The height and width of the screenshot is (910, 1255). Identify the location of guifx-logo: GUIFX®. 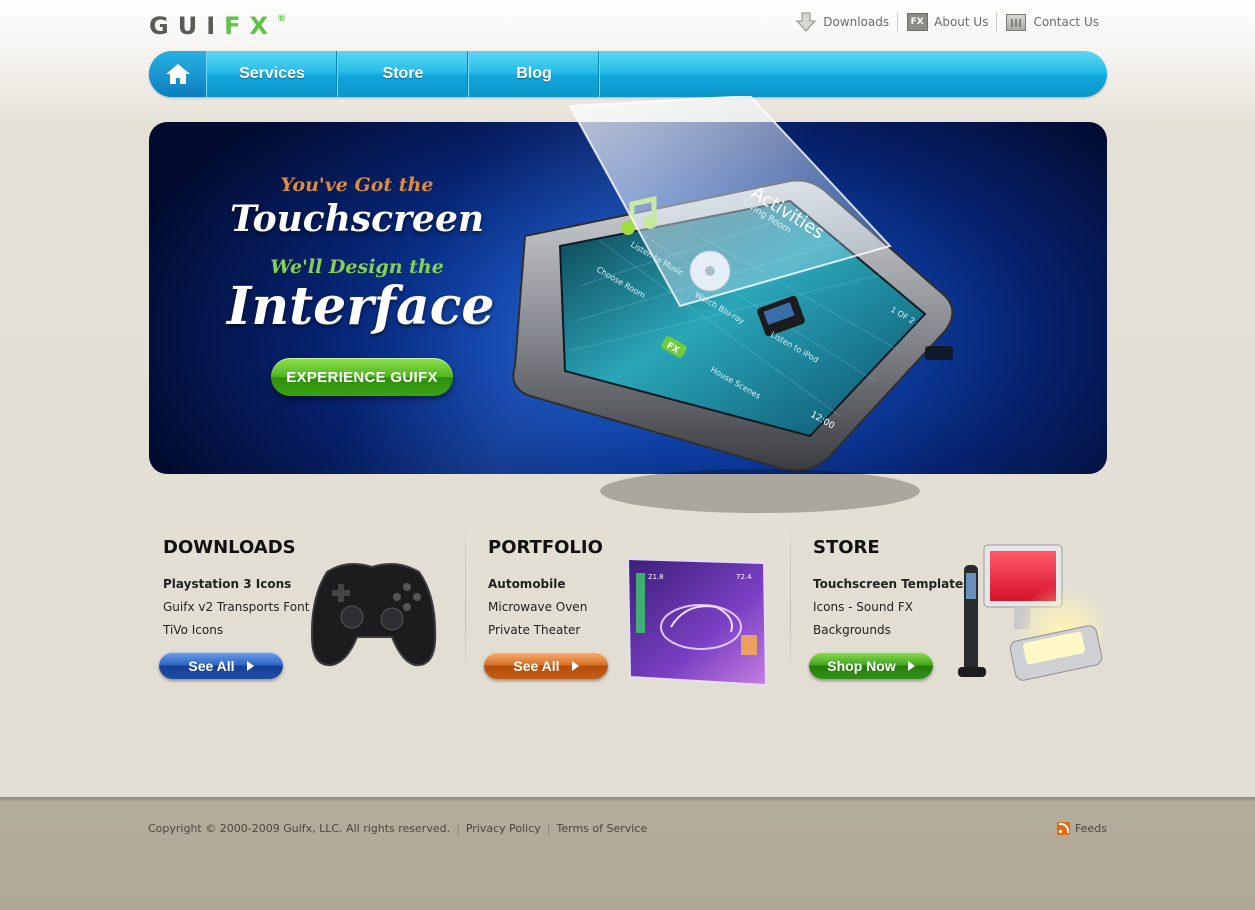
(217, 26).